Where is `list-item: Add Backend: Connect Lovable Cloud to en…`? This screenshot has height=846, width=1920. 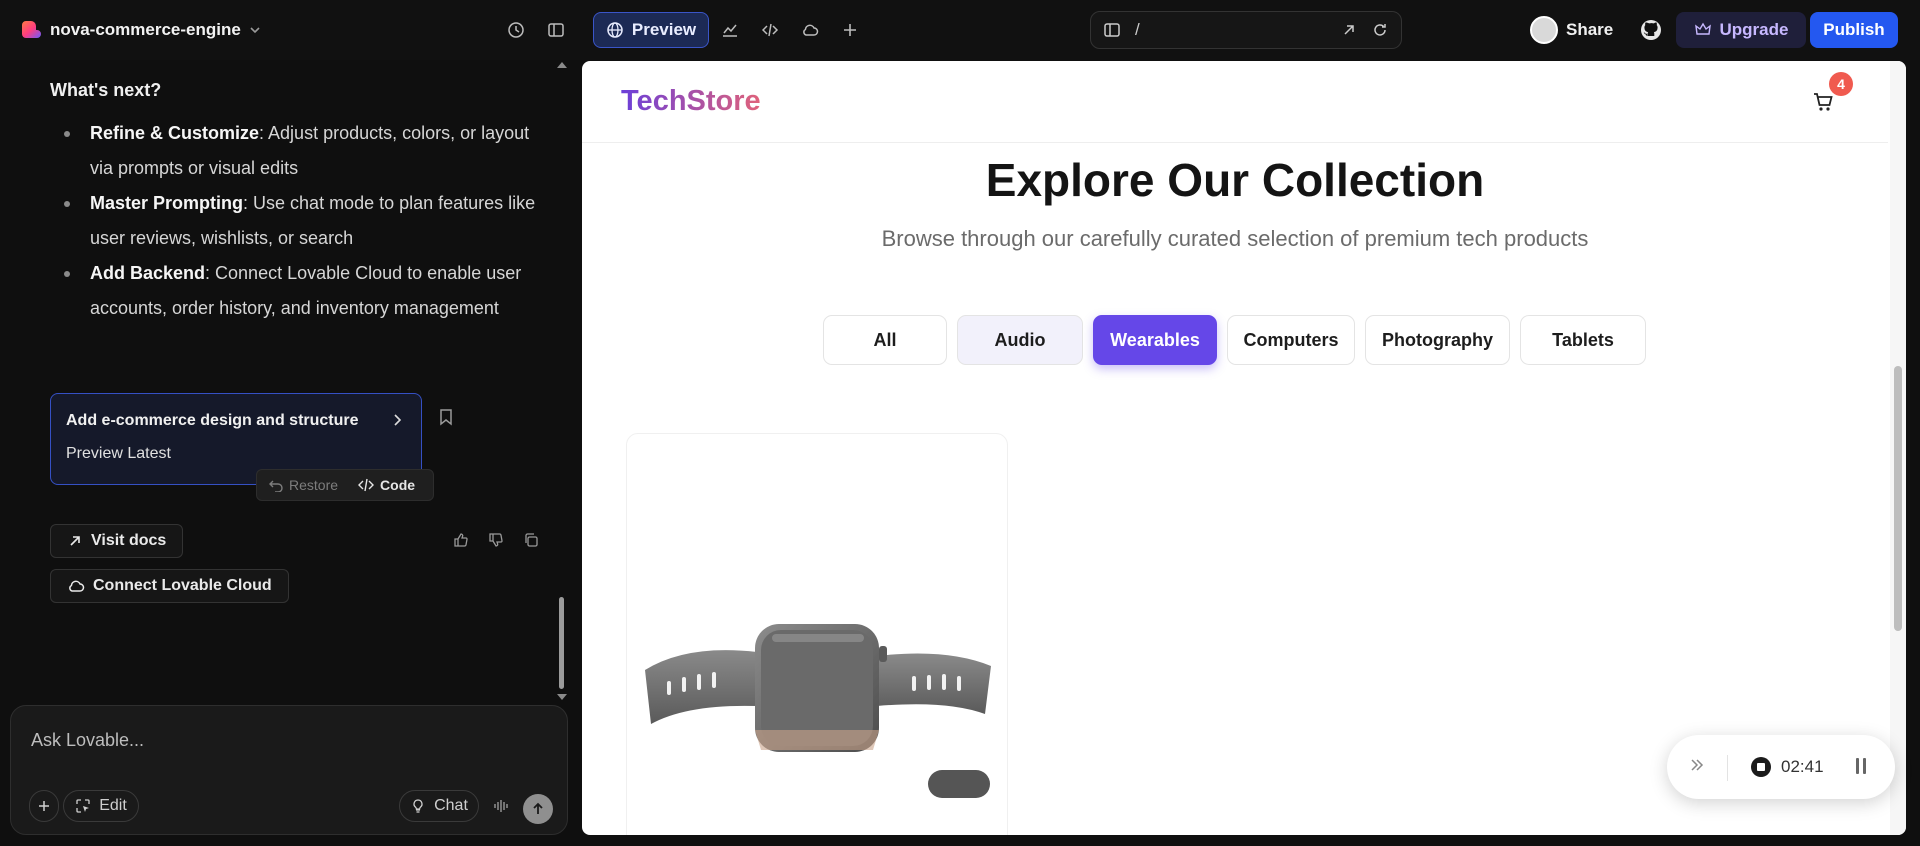 list-item: Add Backend: Connect Lovable Cloud to en… is located at coordinates (307, 291).